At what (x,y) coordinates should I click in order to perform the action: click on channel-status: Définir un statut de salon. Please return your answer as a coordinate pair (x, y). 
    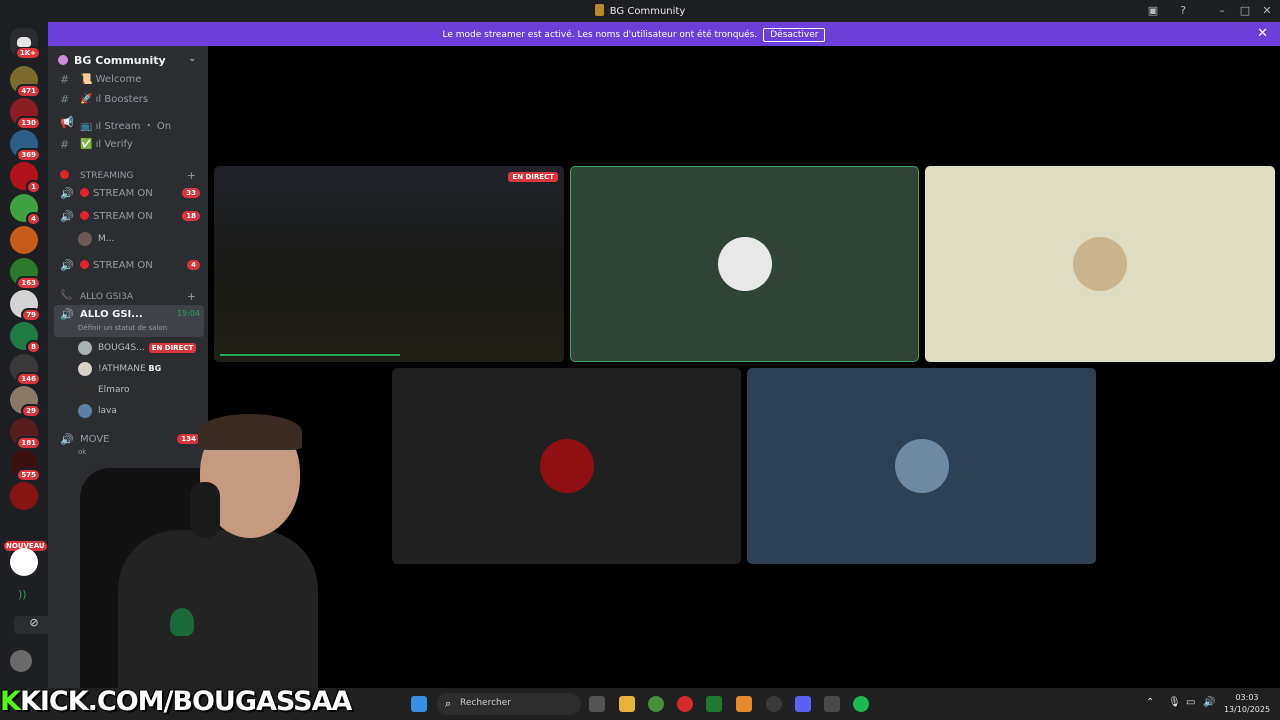
    Looking at the image, I should click on (122, 328).